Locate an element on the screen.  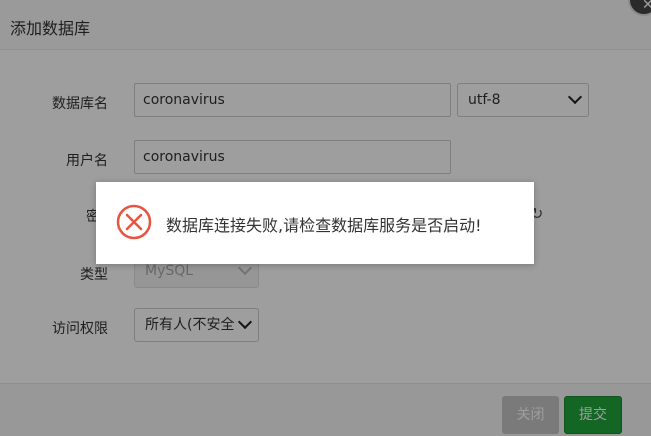
error-toast: 数据库连接失败,请检查数据库服务是否启动! is located at coordinates (315, 223).